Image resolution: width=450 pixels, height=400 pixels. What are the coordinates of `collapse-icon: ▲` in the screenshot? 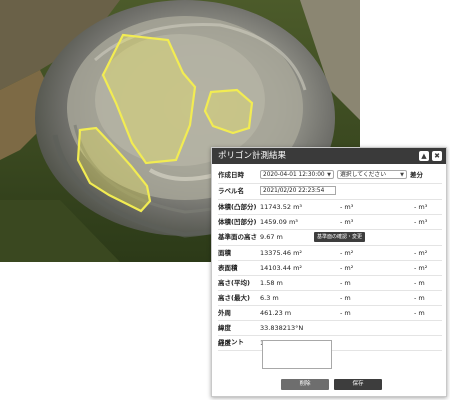 It's located at (424, 156).